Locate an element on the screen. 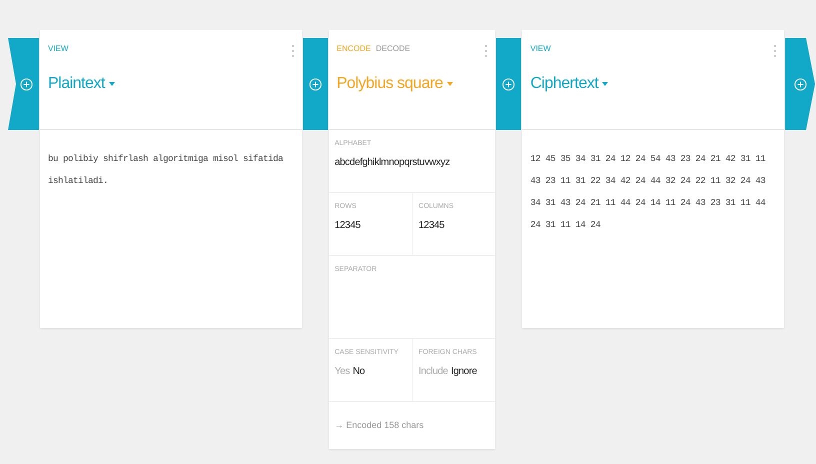  text-output: bu polibiy shifrlash algoritmiga misol sifatida ishlatiladi. is located at coordinates (166, 170).